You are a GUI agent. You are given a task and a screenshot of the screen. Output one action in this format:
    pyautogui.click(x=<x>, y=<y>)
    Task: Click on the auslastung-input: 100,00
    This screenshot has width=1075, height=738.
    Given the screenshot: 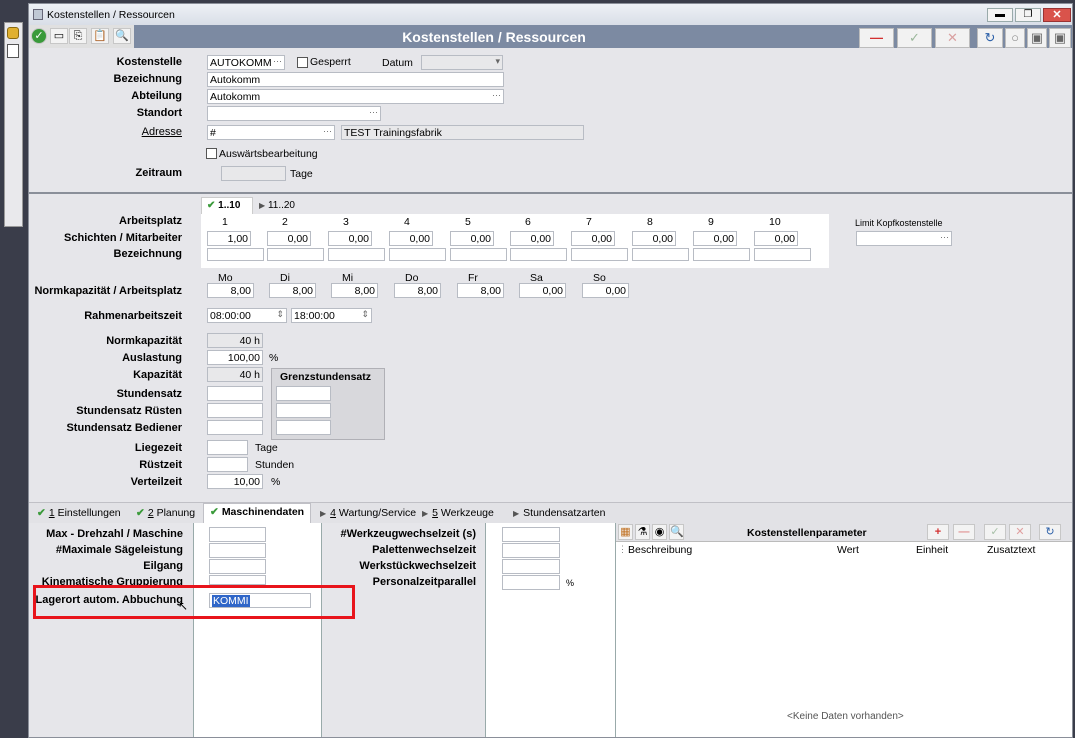 What is the action you would take?
    pyautogui.click(x=235, y=357)
    